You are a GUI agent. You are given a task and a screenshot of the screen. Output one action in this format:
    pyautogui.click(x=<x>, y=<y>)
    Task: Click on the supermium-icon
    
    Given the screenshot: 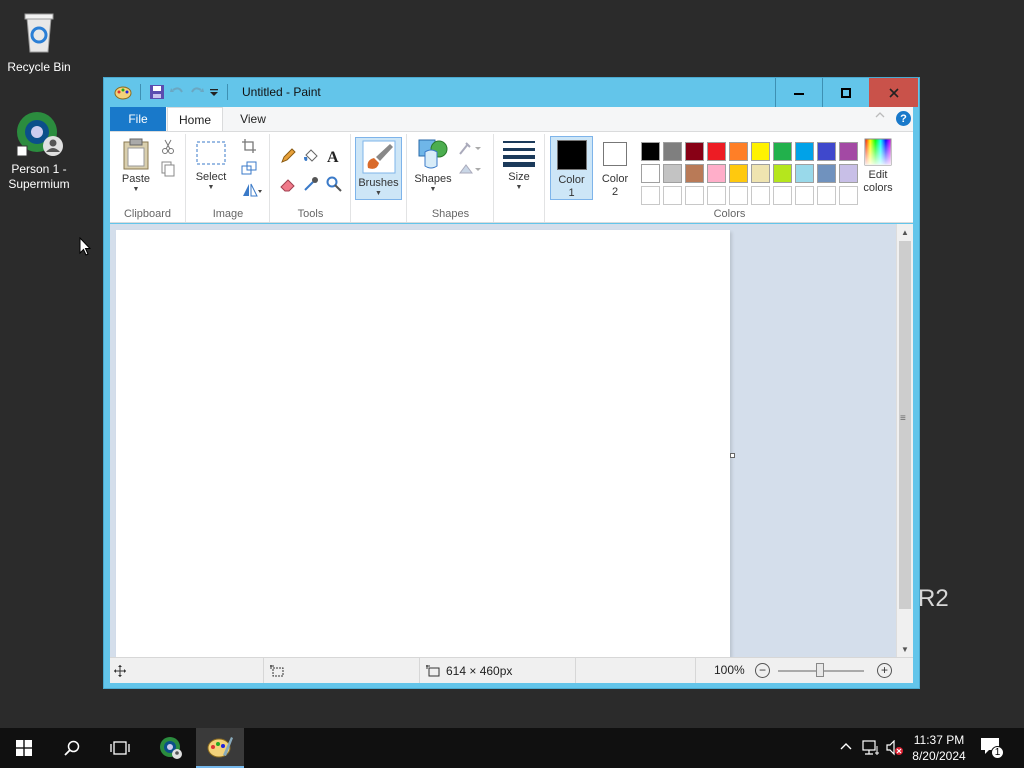 What is the action you would take?
    pyautogui.click(x=39, y=134)
    